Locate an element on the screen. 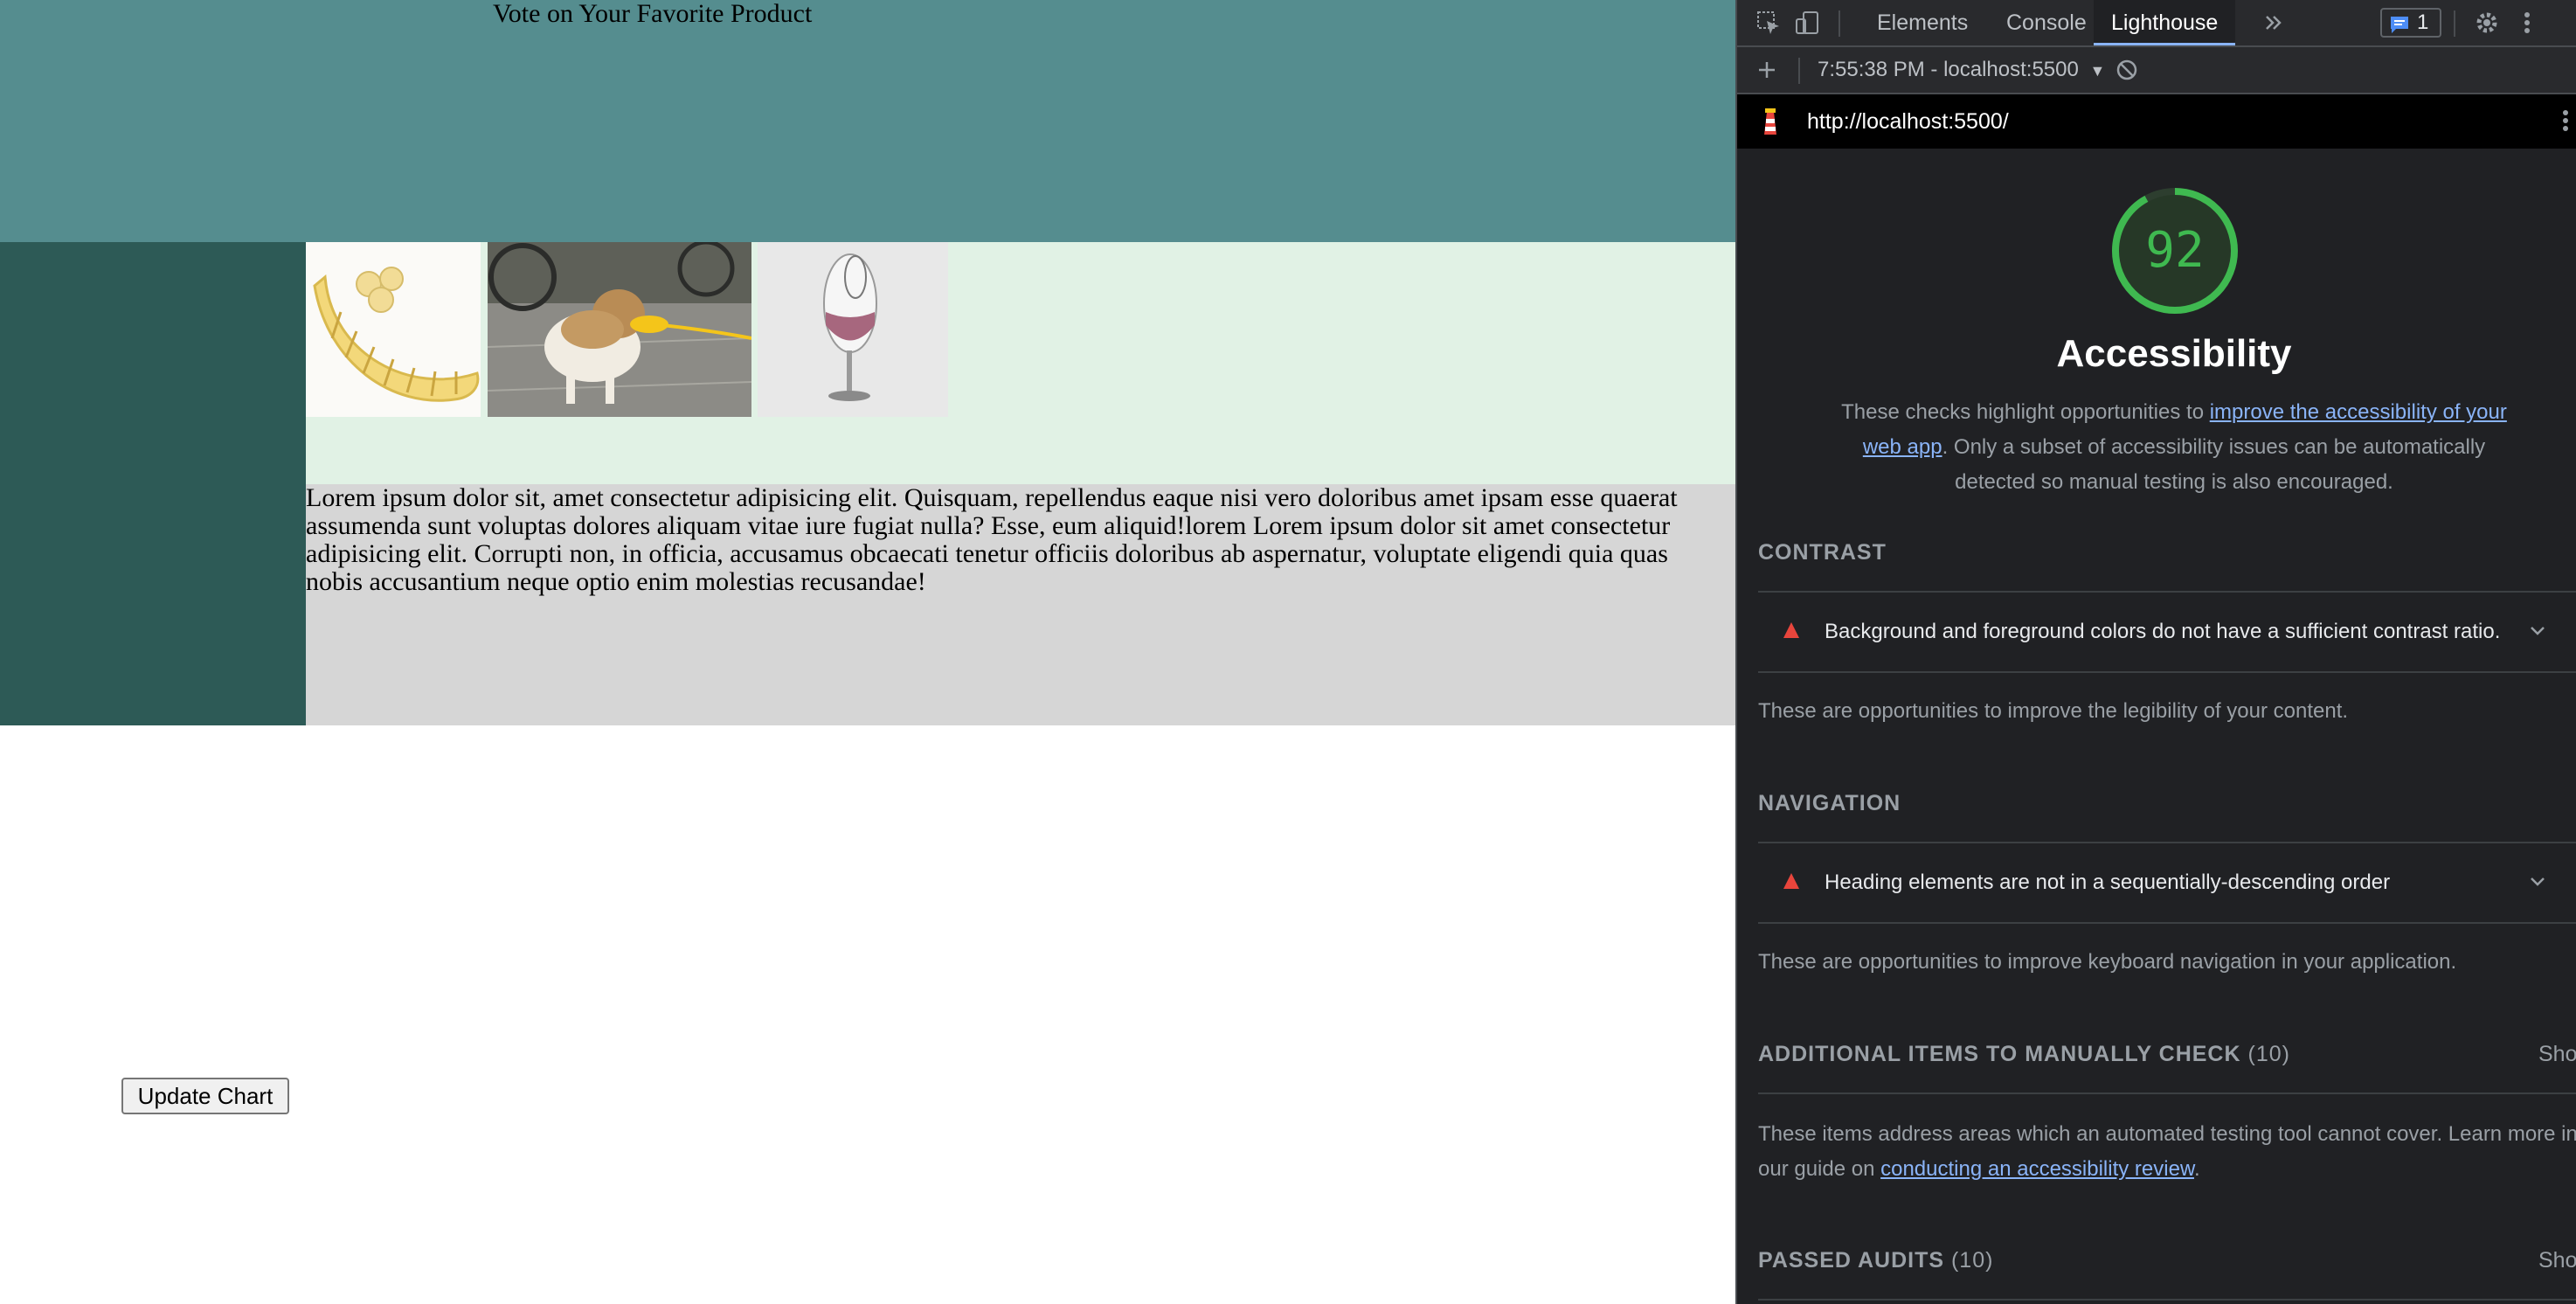  manual-title-text: ADDITIONAL ITEMS TO MANUALLY CHECK is located at coordinates (1999, 1054).